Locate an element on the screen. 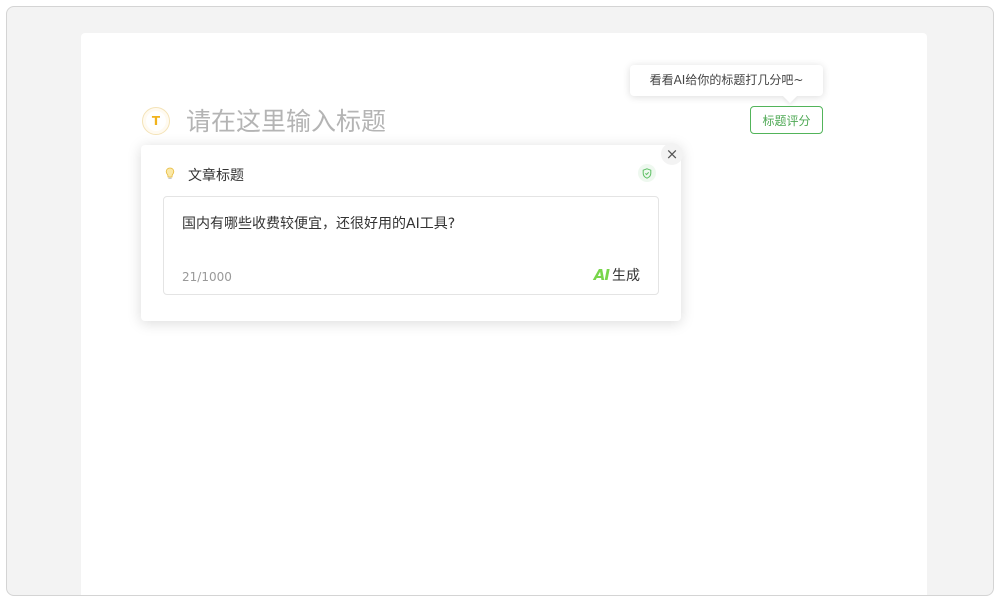 The image size is (1000, 601). close-label: × is located at coordinates (672, 154).